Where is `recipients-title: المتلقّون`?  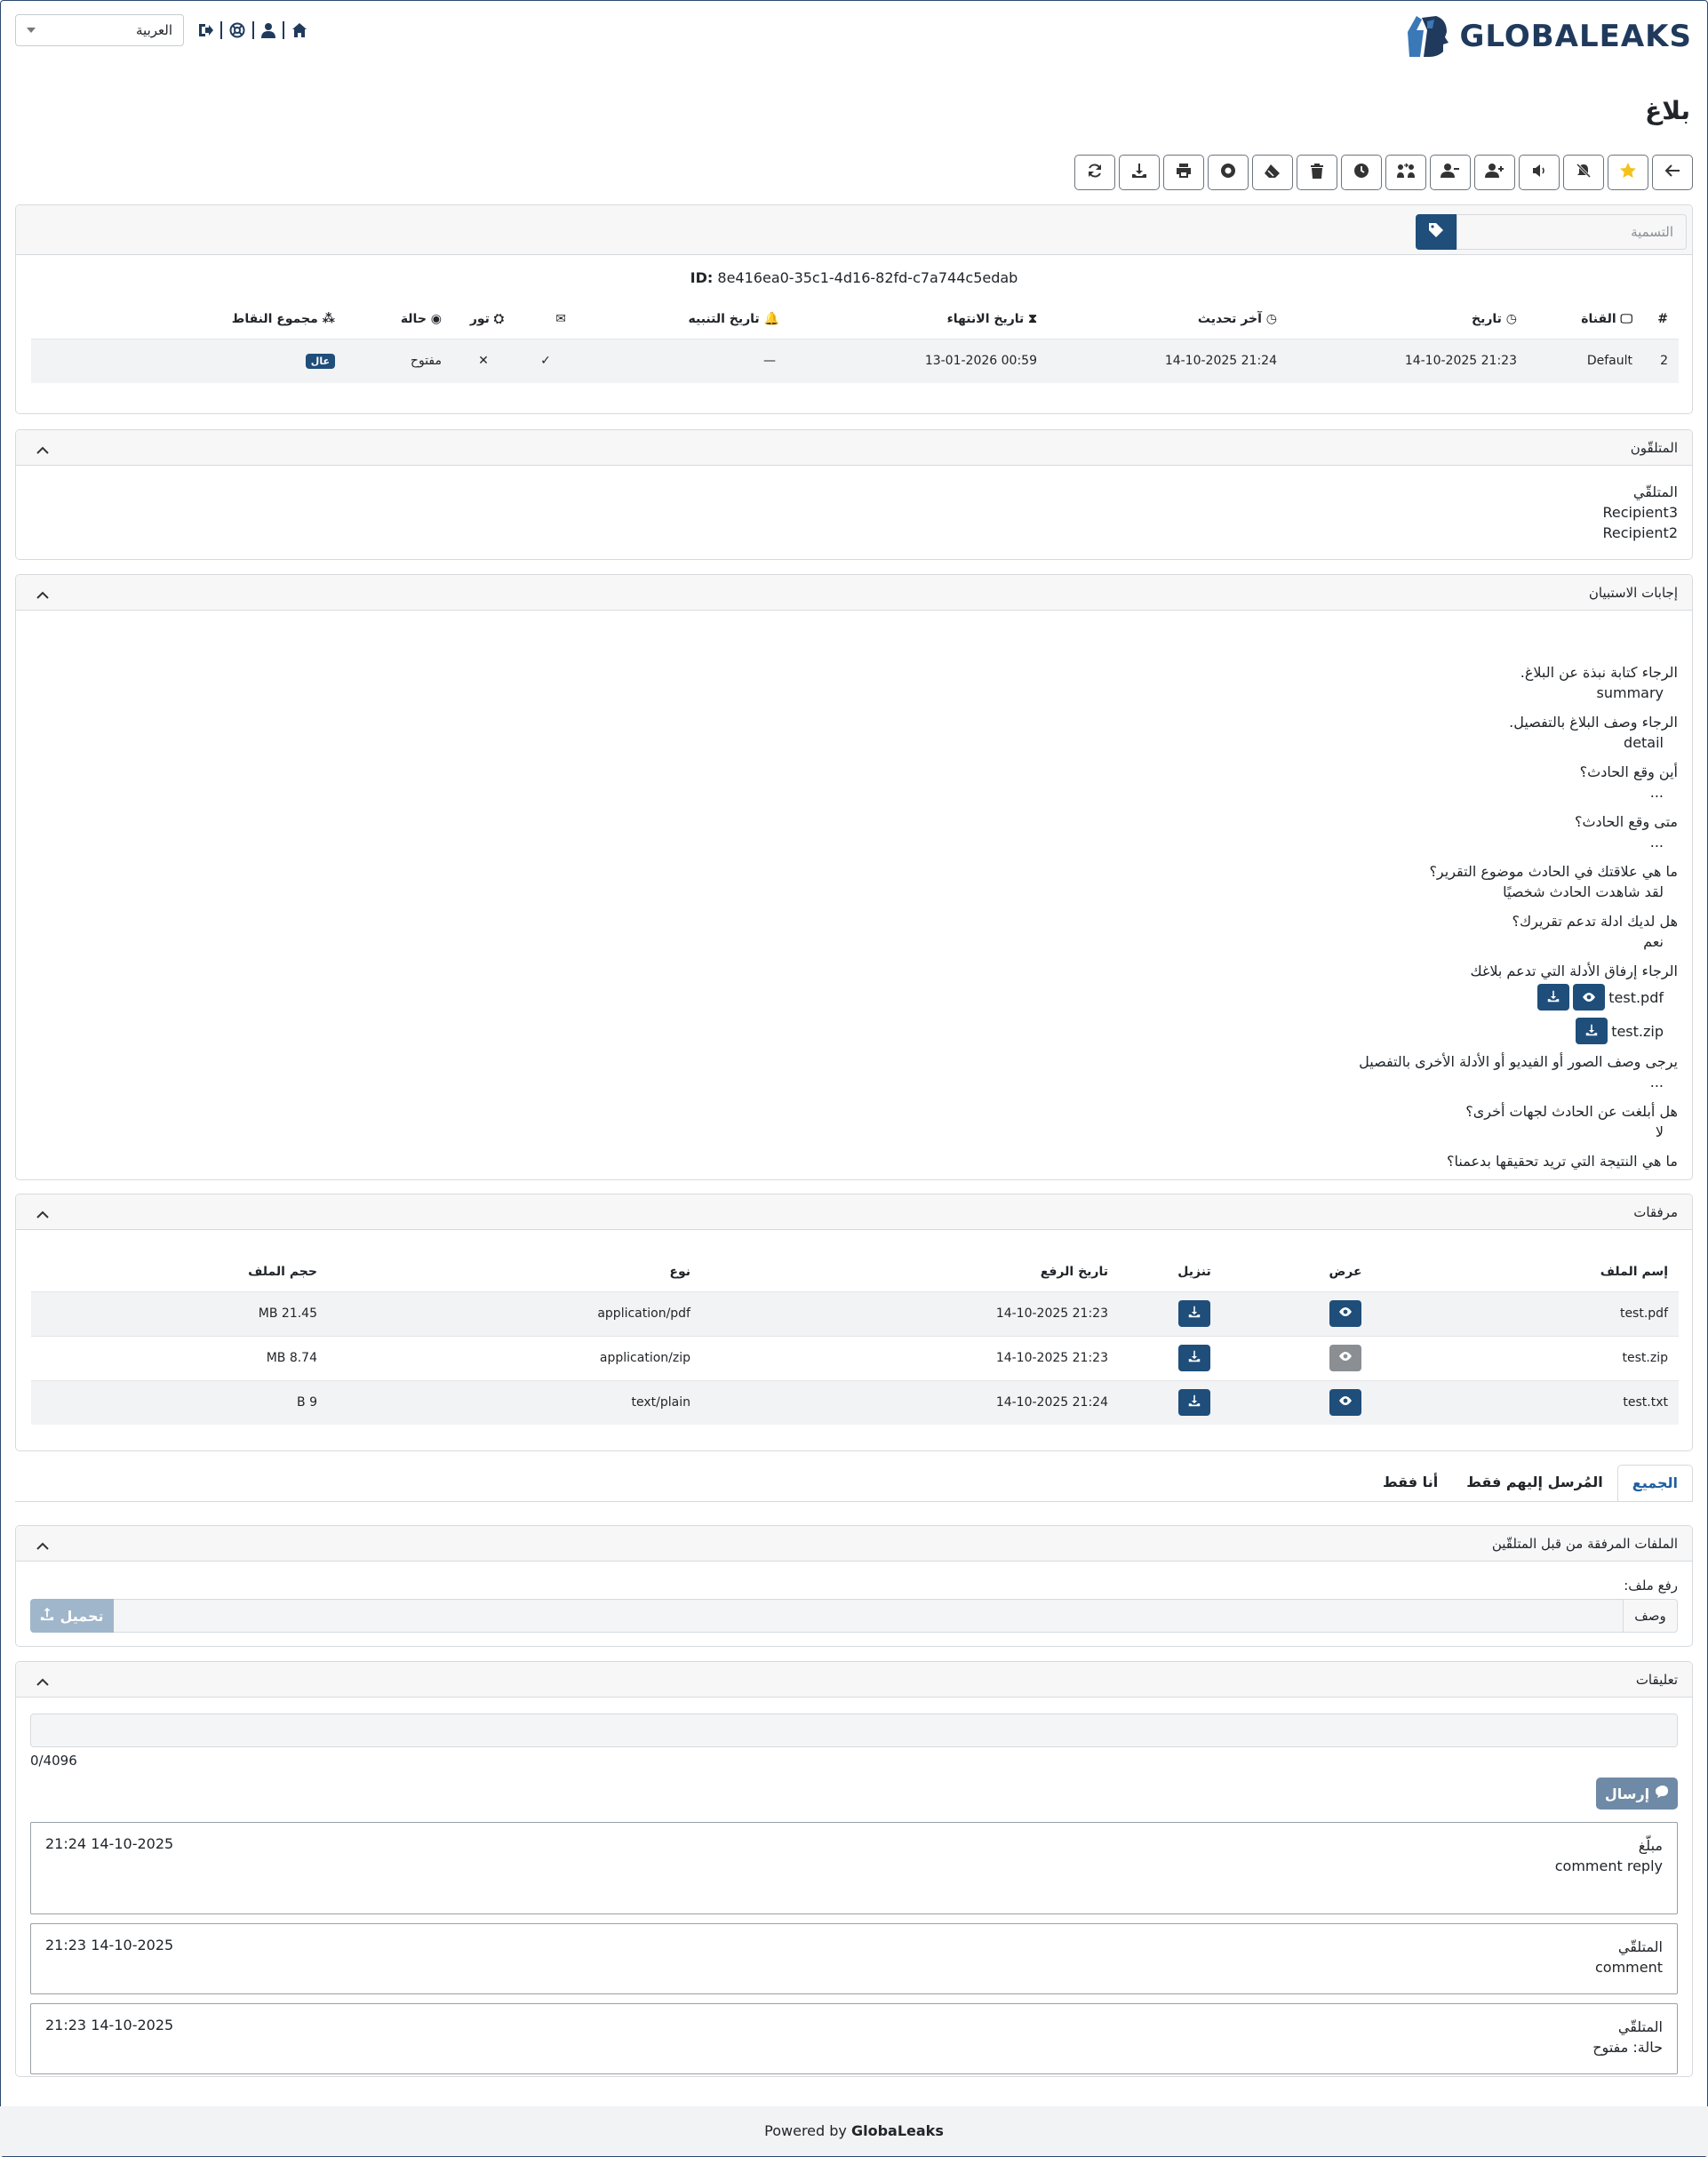
recipients-title: المتلقّون is located at coordinates (1654, 448).